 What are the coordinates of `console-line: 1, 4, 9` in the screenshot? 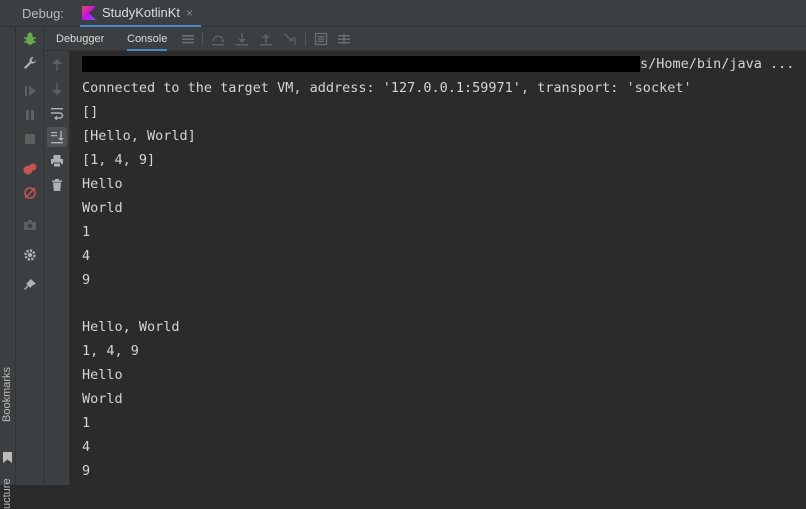 It's located at (110, 351).